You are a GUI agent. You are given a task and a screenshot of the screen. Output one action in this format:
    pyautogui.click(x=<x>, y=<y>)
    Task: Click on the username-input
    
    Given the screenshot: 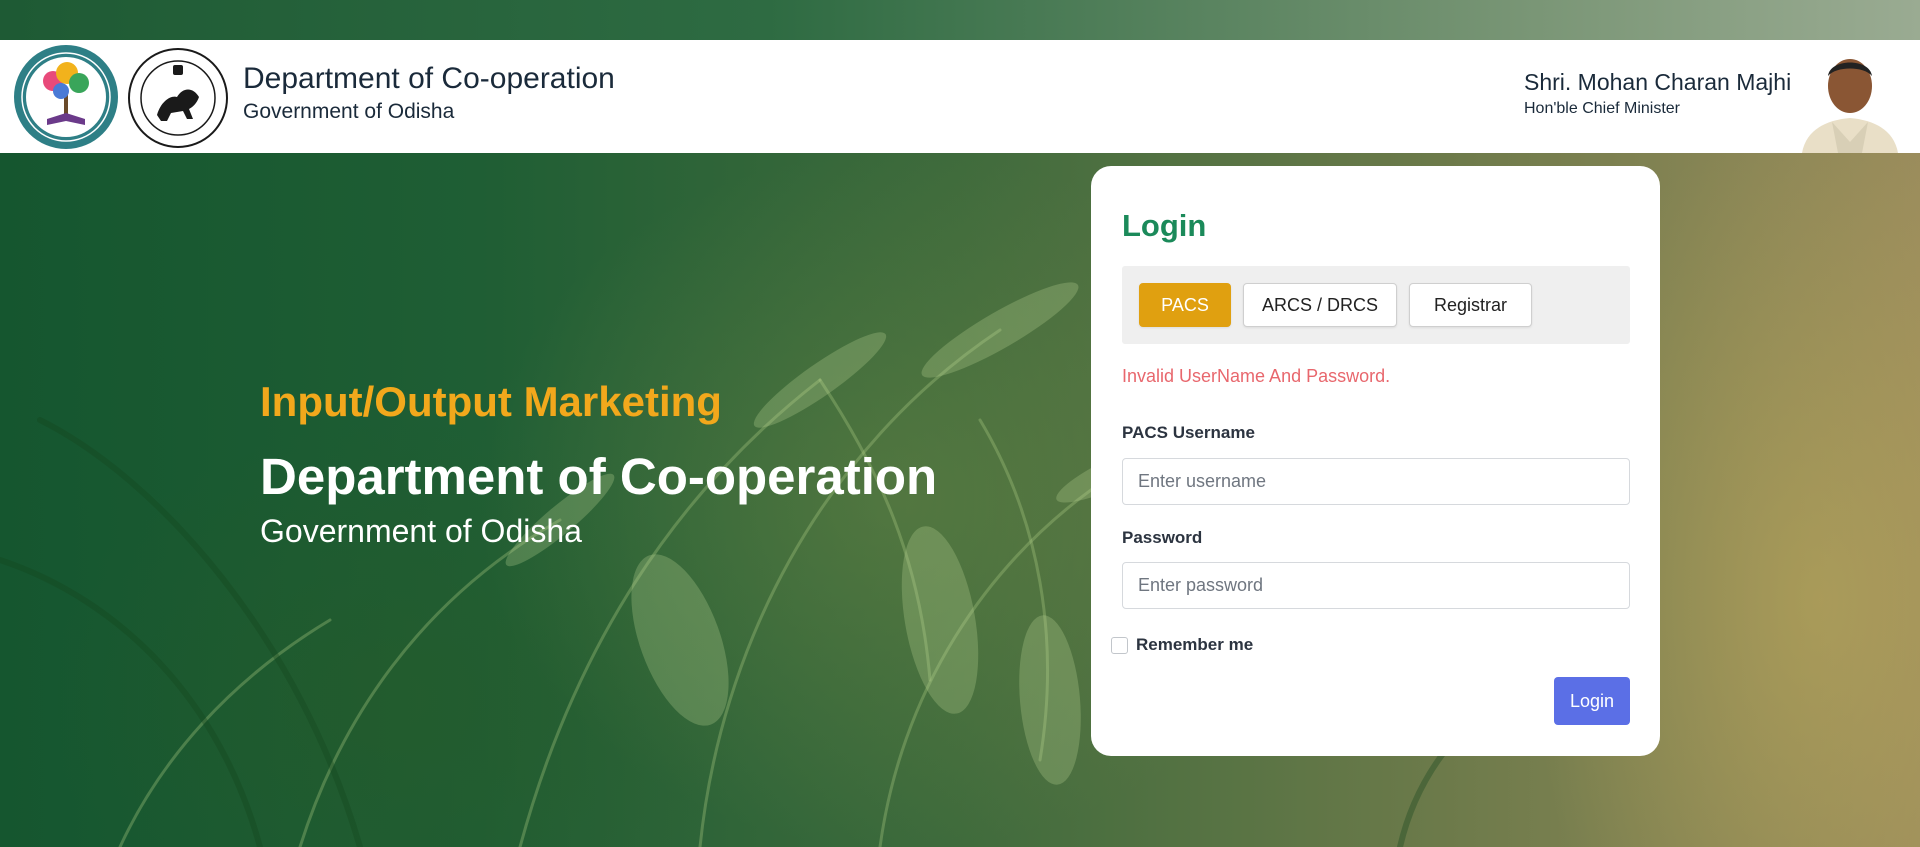 What is the action you would take?
    pyautogui.click(x=1376, y=481)
    